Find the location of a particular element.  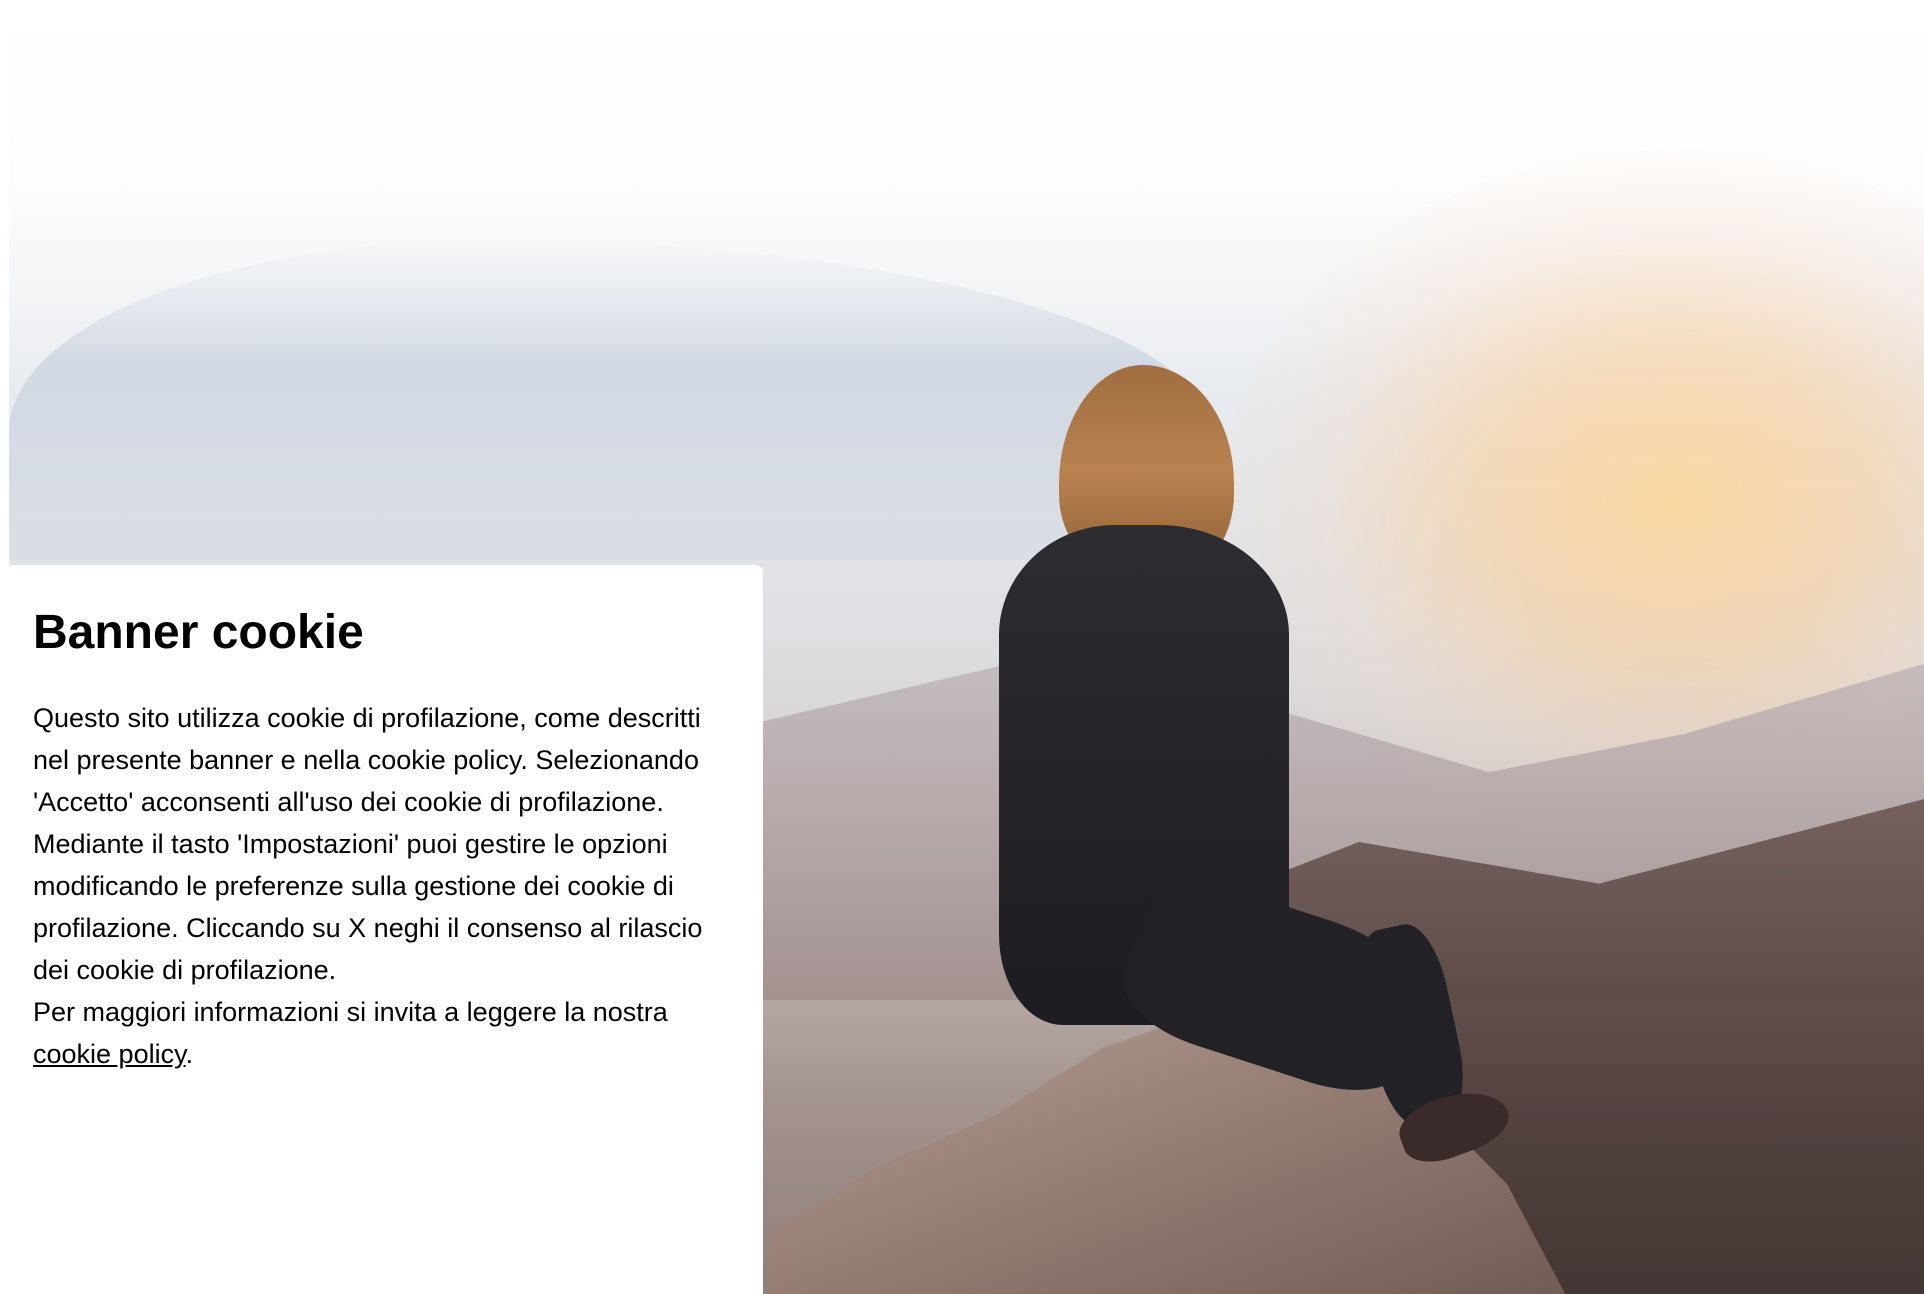

banner-title: Banner cookie is located at coordinates (198, 632).